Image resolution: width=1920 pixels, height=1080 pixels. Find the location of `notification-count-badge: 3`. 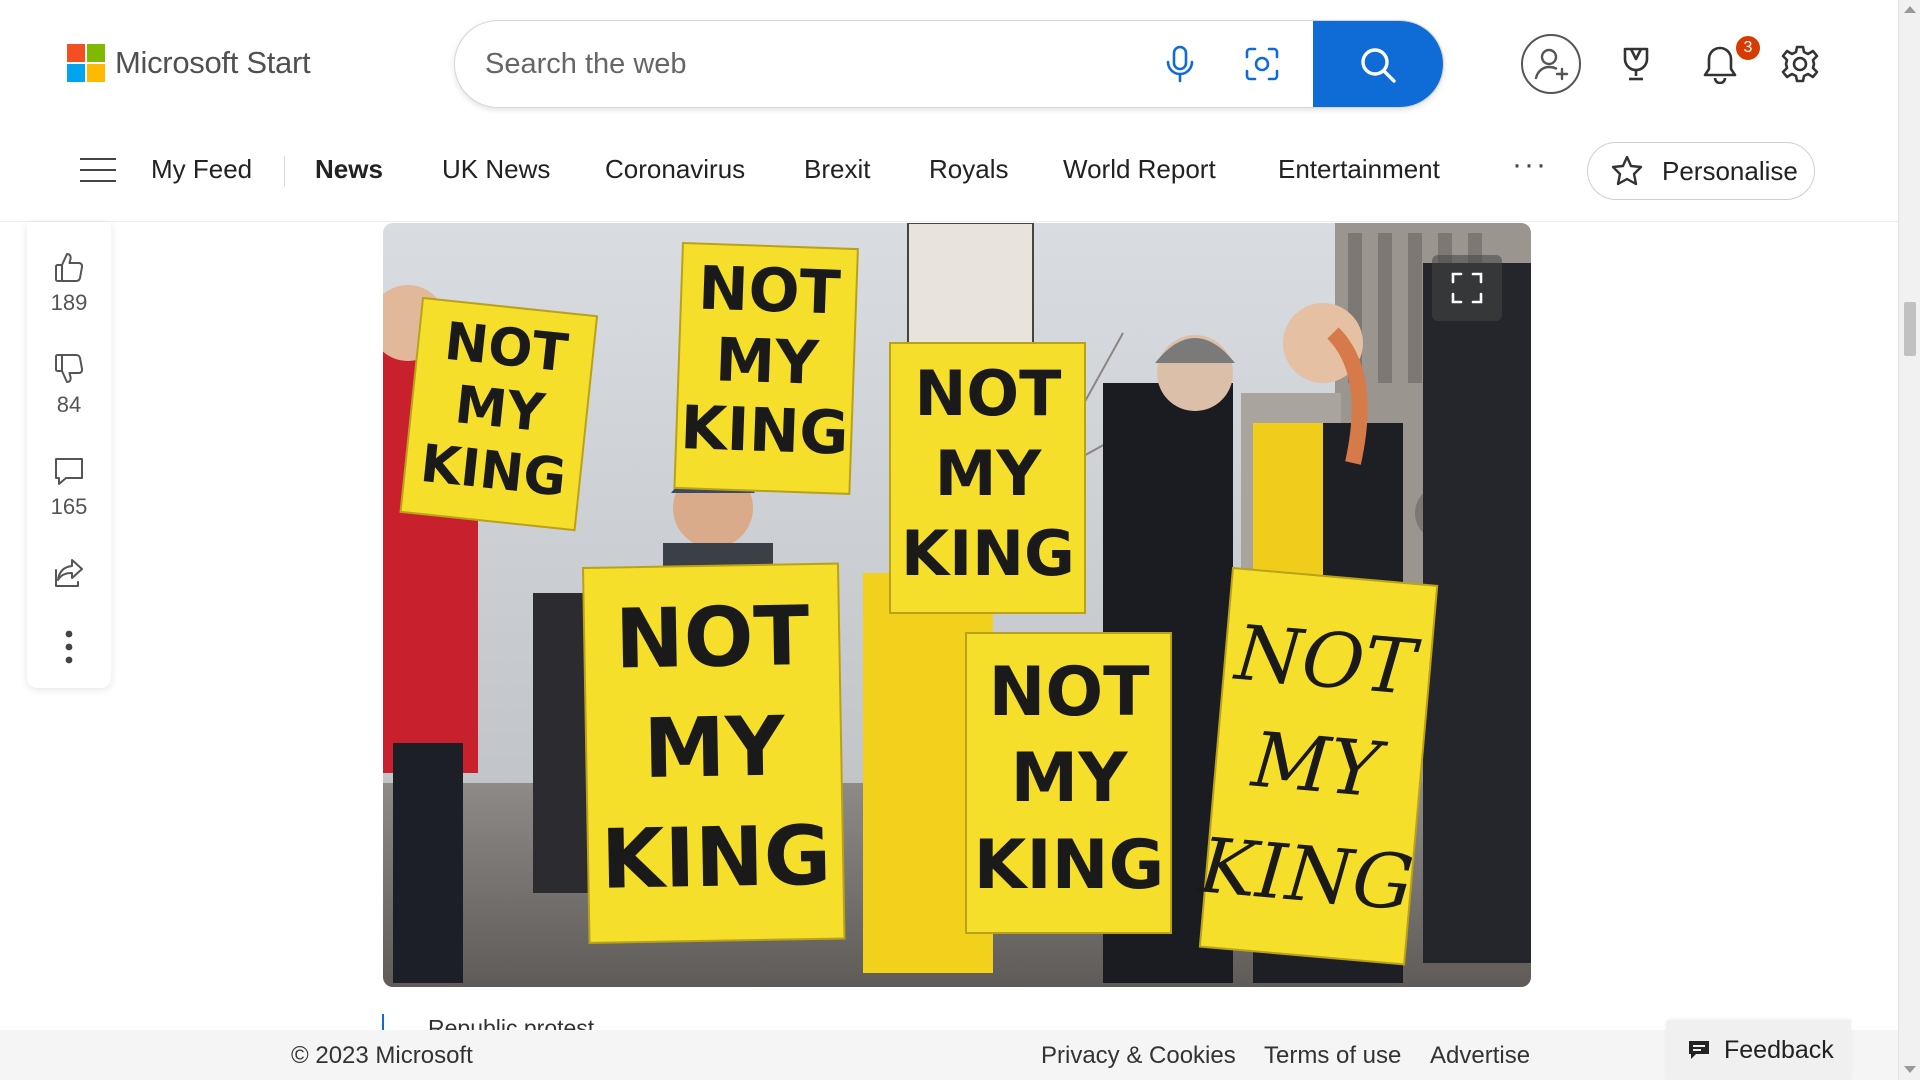

notification-count-badge: 3 is located at coordinates (1748, 48).